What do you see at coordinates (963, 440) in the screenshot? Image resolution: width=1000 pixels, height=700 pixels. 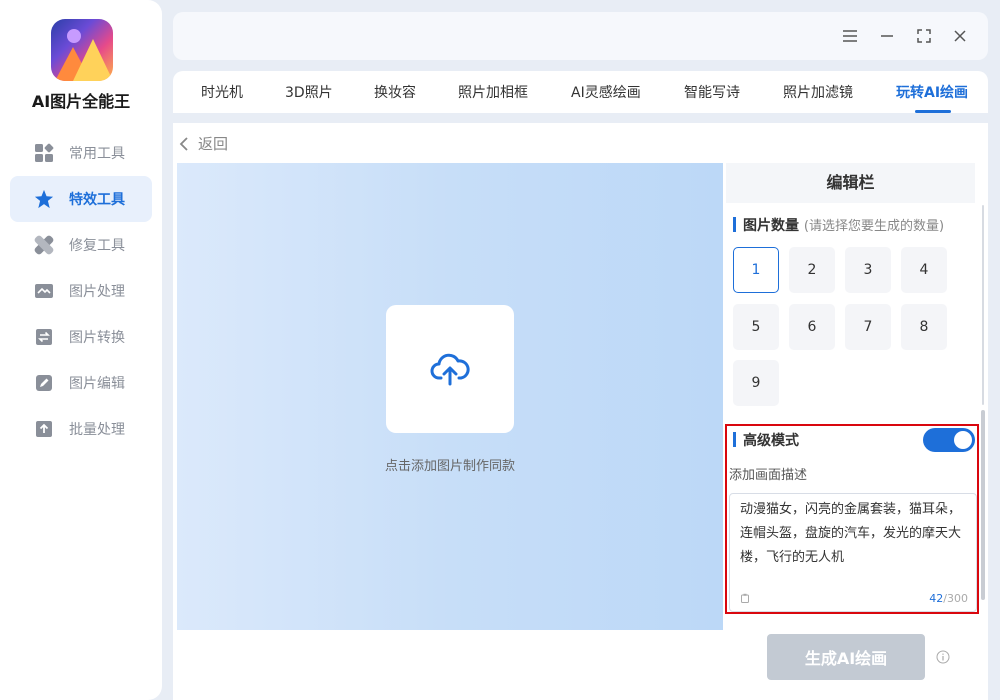 I see `toggle-knob` at bounding box center [963, 440].